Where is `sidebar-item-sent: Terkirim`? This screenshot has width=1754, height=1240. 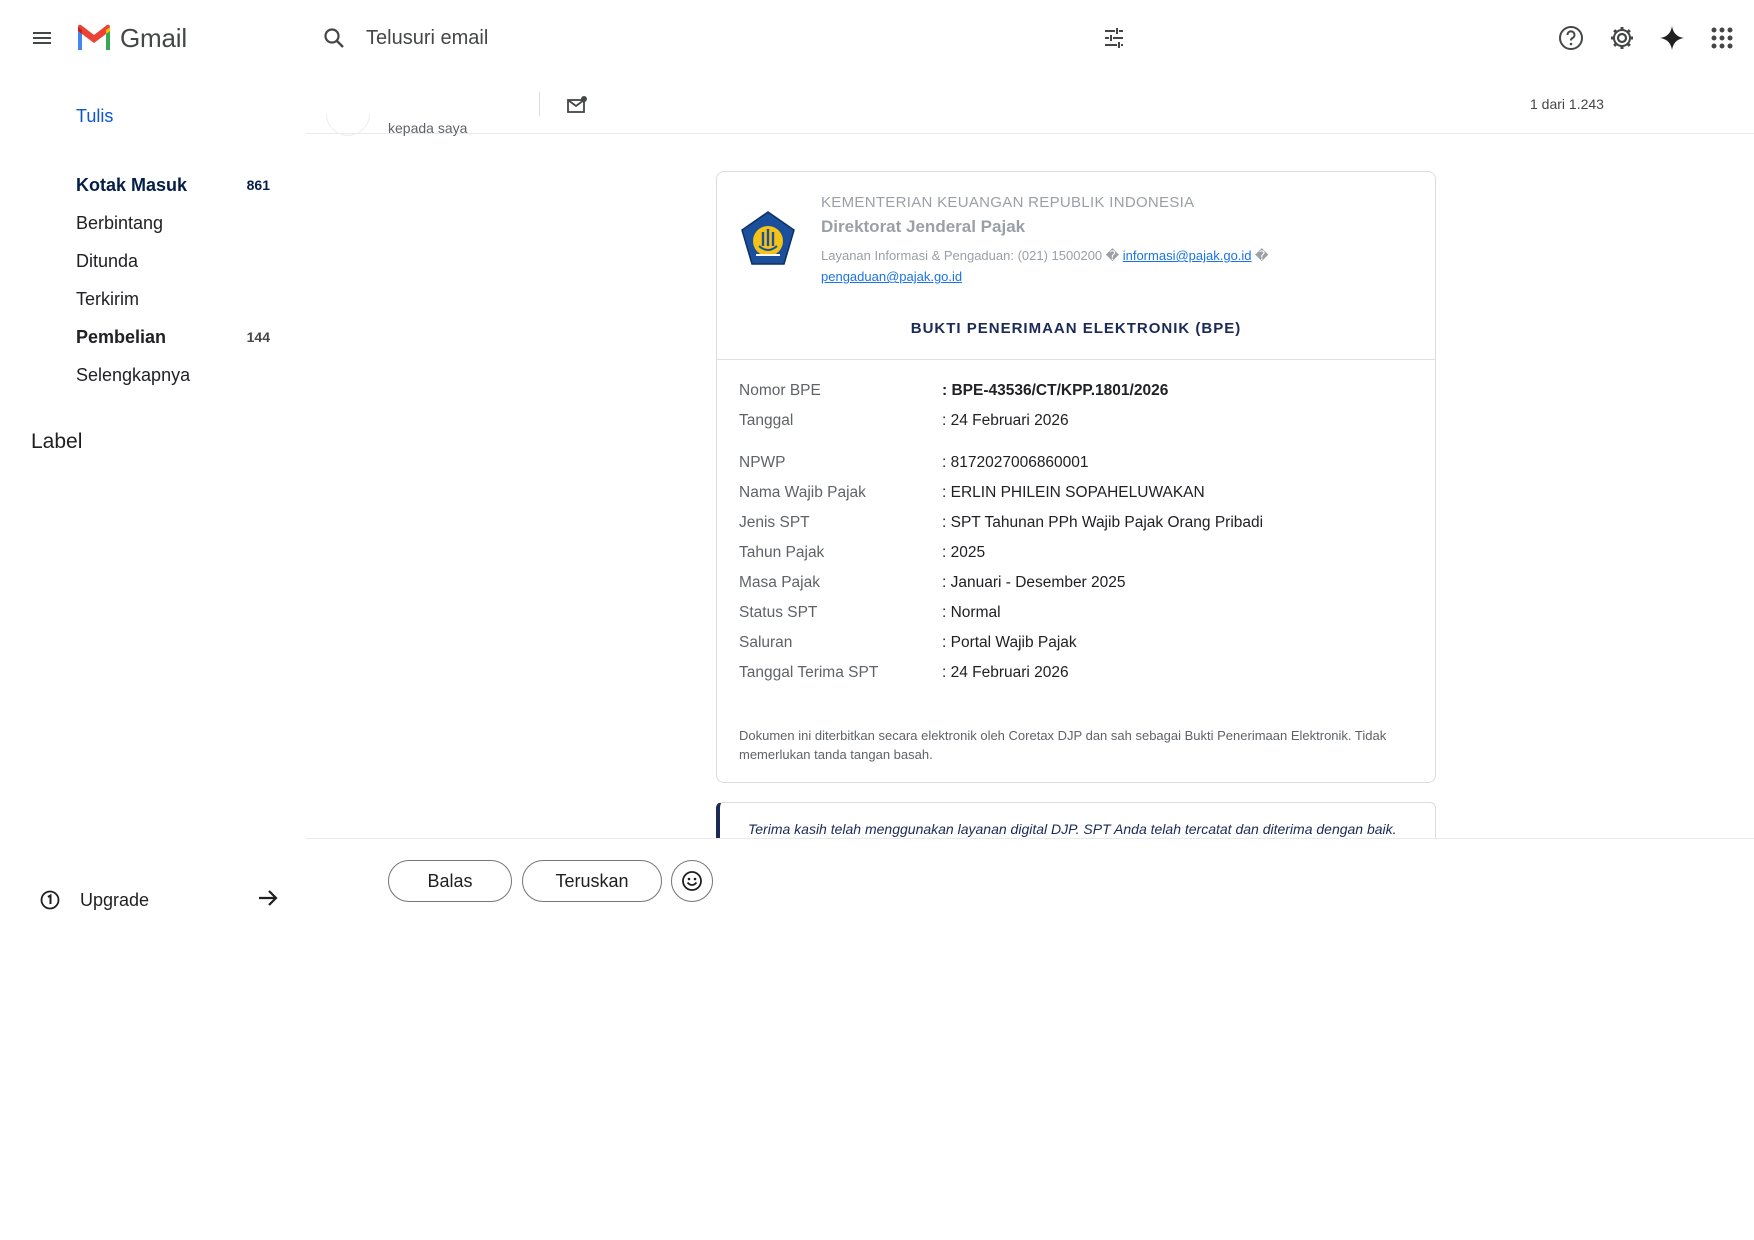
sidebar-item-sent: Terkirim is located at coordinates (145, 299).